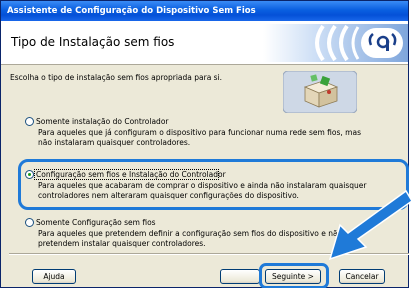 Image resolution: width=411 pixels, height=288 pixels. Describe the element at coordinates (96, 222) in the screenshot. I see `option-label: Somente Configuração sem fios` at that location.